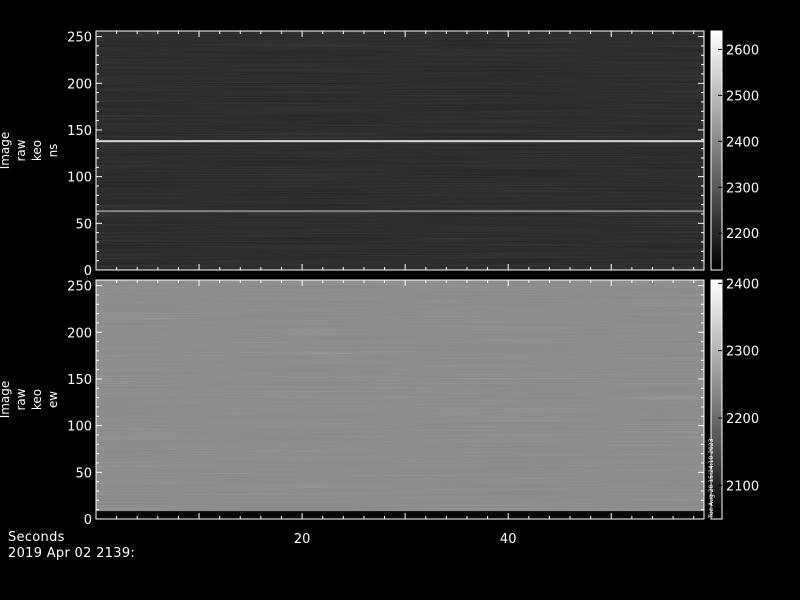  I want to click on x-tick-label: 20, so click(302, 539).